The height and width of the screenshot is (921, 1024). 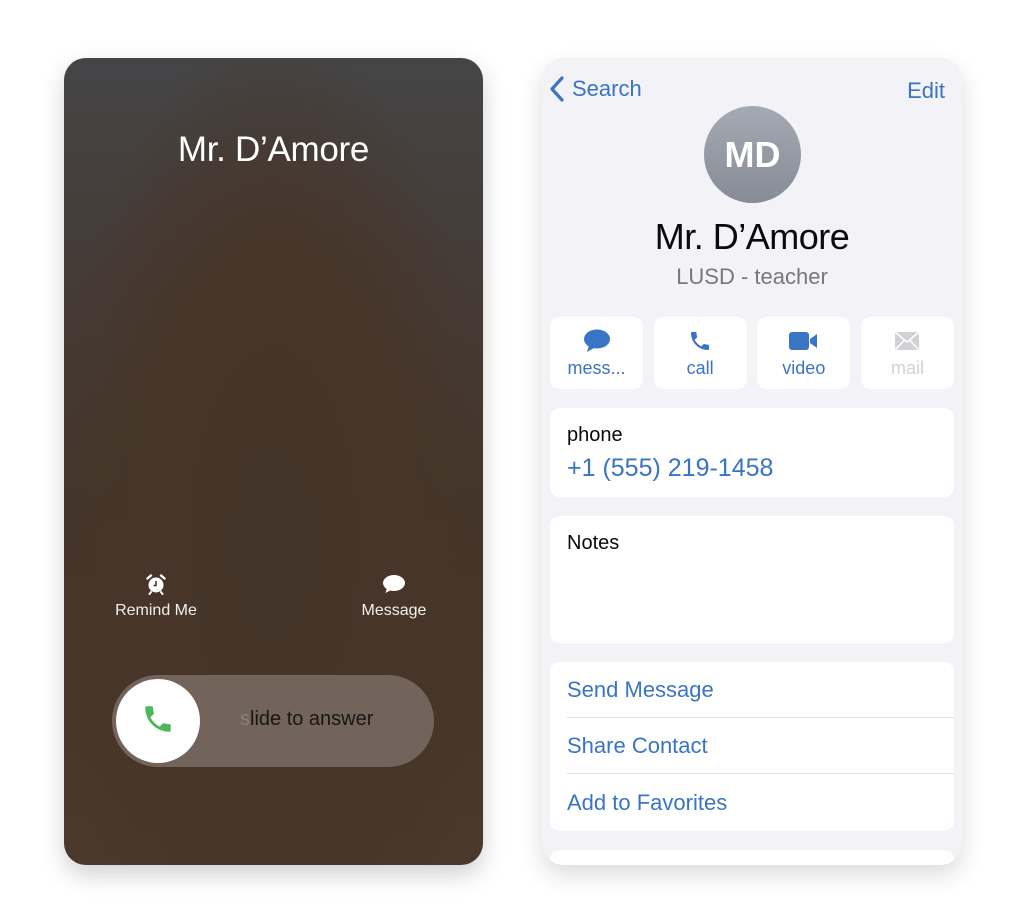 What do you see at coordinates (670, 468) in the screenshot?
I see `phone-number-link: +1 (555) 219-1458` at bounding box center [670, 468].